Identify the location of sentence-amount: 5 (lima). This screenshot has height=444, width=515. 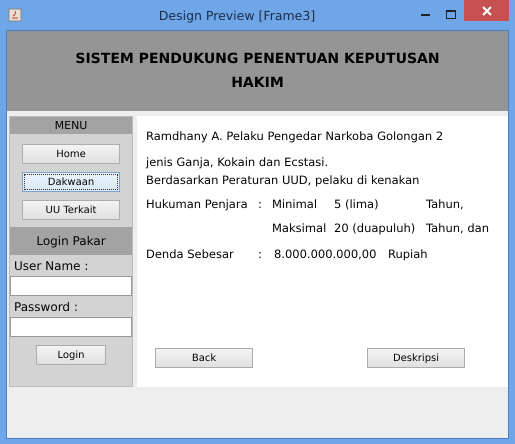
(357, 204).